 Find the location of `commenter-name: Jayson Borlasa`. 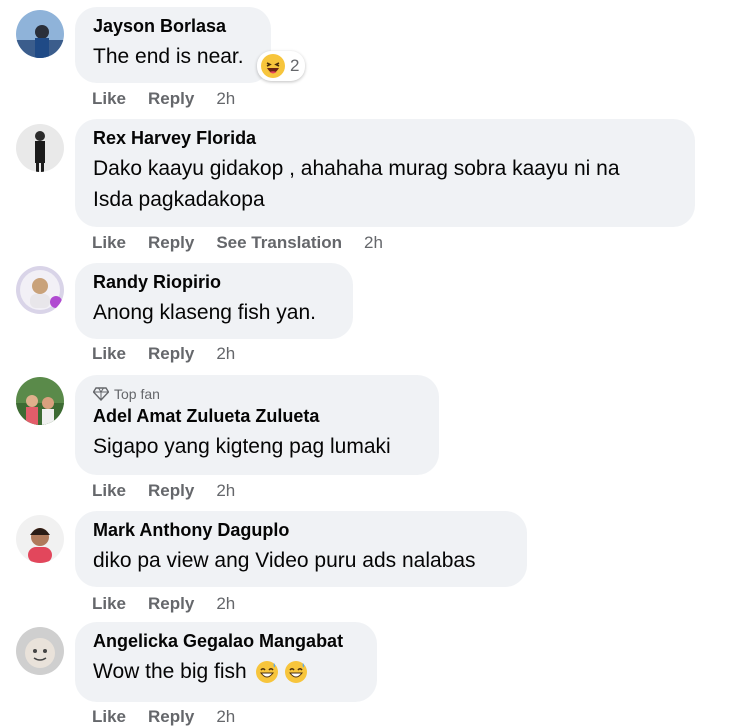

commenter-name: Jayson Borlasa is located at coordinates (173, 26).